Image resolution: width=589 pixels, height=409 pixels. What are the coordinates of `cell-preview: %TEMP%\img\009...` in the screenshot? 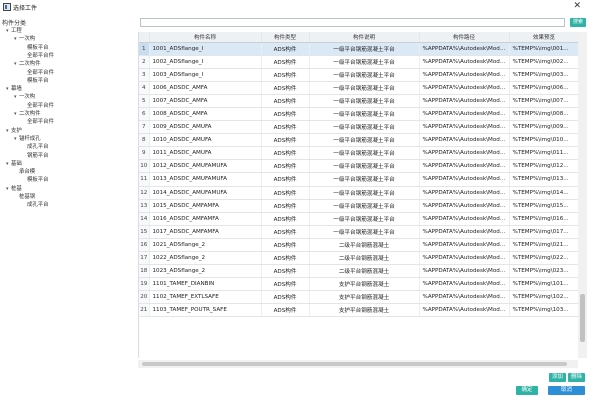 It's located at (543, 127).